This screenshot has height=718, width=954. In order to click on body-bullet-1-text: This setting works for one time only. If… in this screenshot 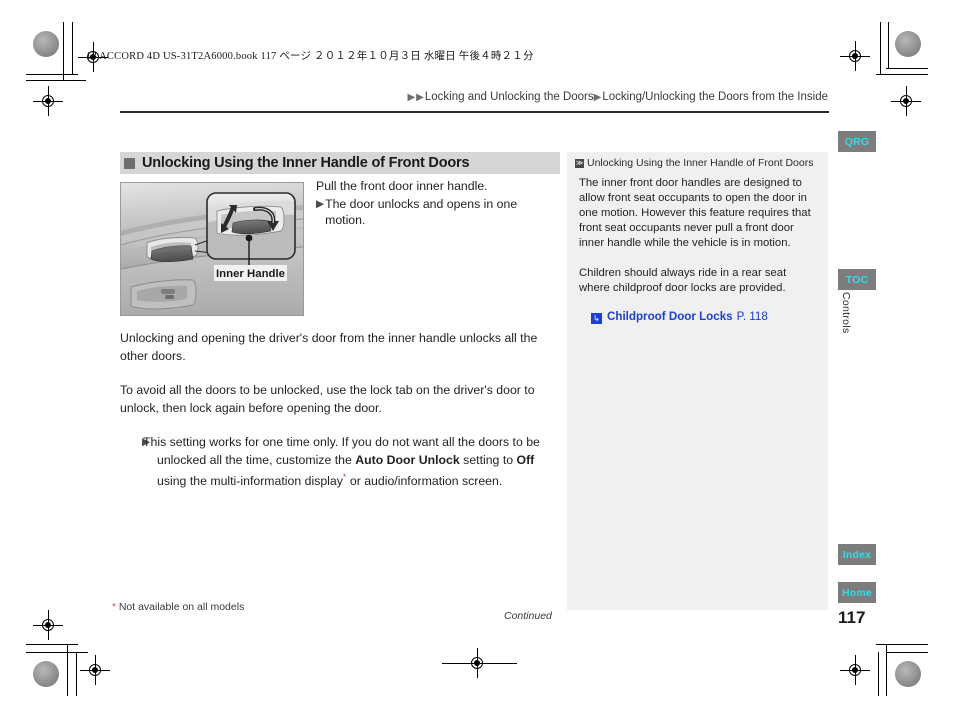, I will do `click(341, 462)`.